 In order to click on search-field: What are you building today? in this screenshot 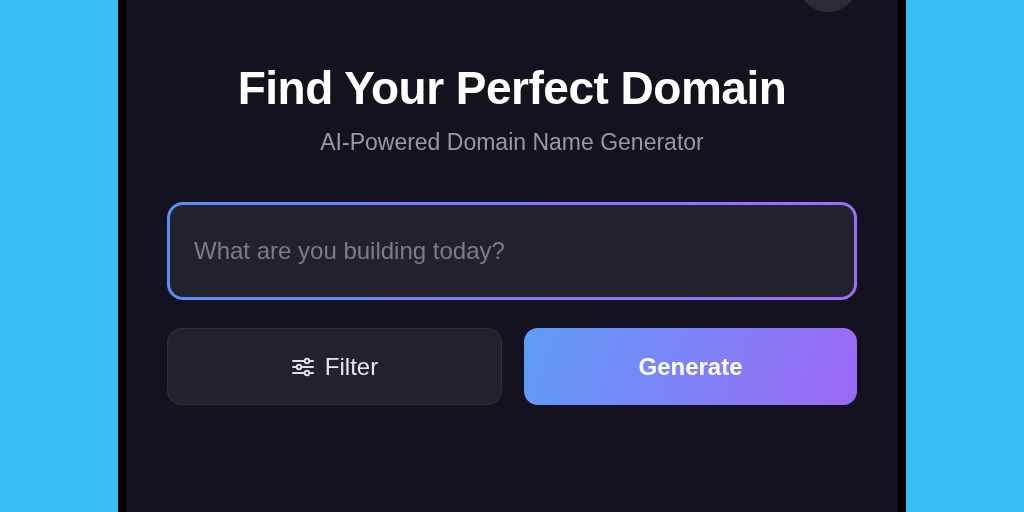, I will do `click(512, 251)`.